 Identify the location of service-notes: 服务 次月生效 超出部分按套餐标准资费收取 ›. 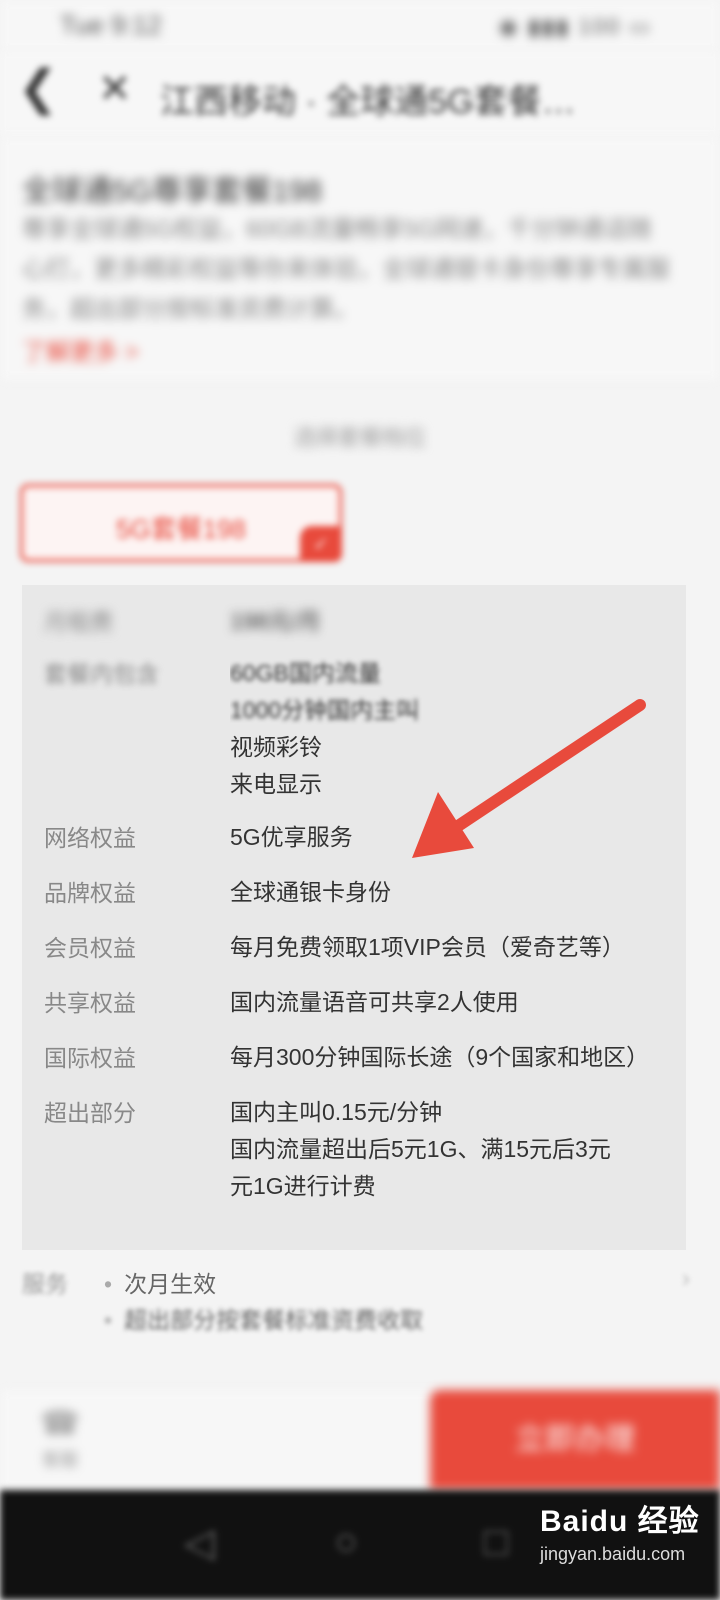
(360, 1305).